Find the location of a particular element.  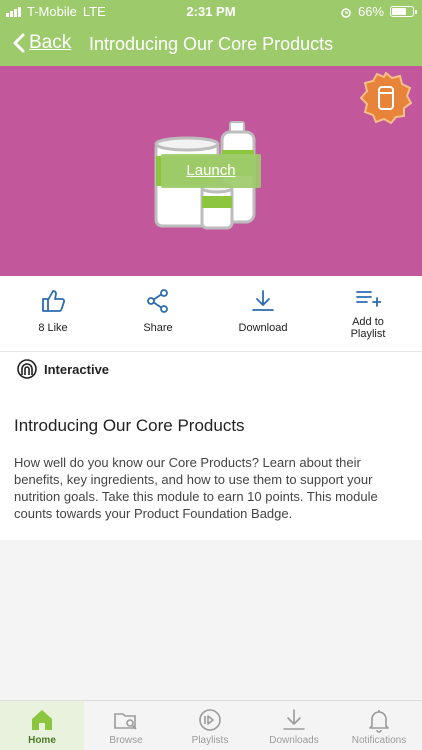

back-button: Back is located at coordinates (41, 43).